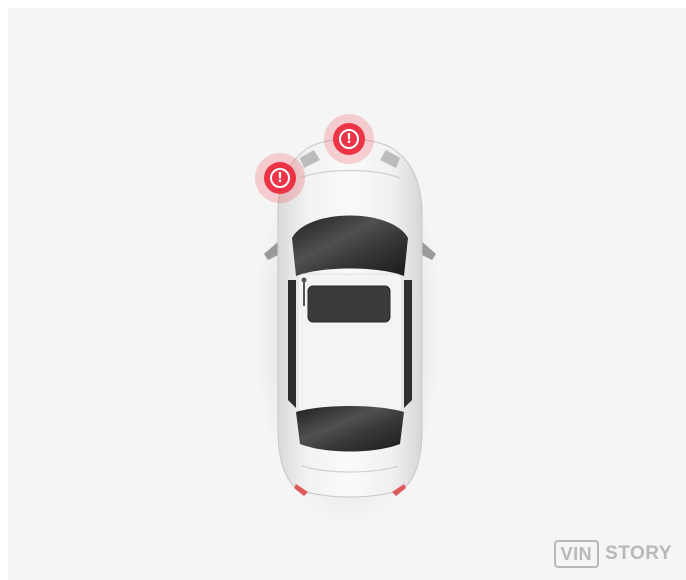  I want to click on vinstory-logo: VIN STORY, so click(612, 554).